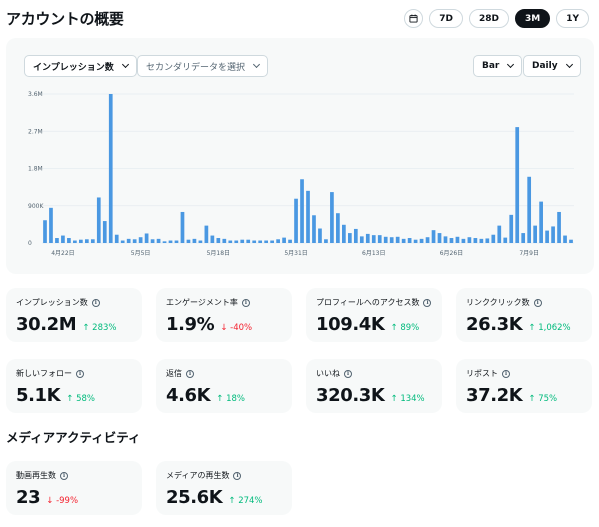 Image resolution: width=599 pixels, height=527 pixels. I want to click on range-28d-button: 28D, so click(489, 18).